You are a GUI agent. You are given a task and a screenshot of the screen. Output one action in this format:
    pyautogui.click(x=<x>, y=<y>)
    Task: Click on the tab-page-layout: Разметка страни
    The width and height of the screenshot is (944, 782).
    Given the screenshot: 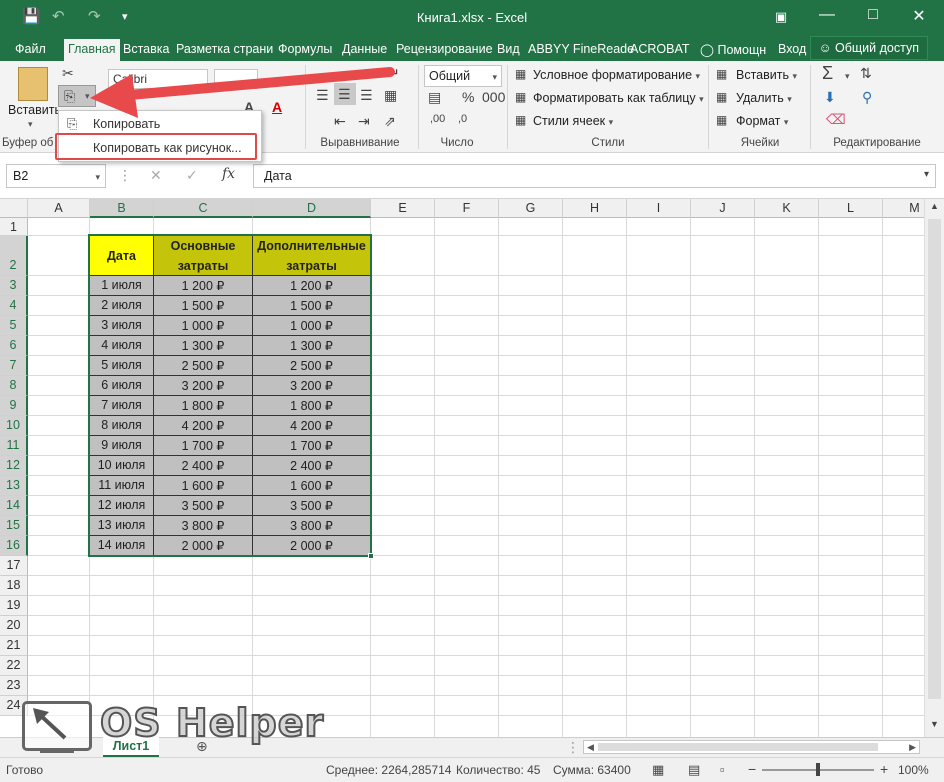 What is the action you would take?
    pyautogui.click(x=224, y=50)
    